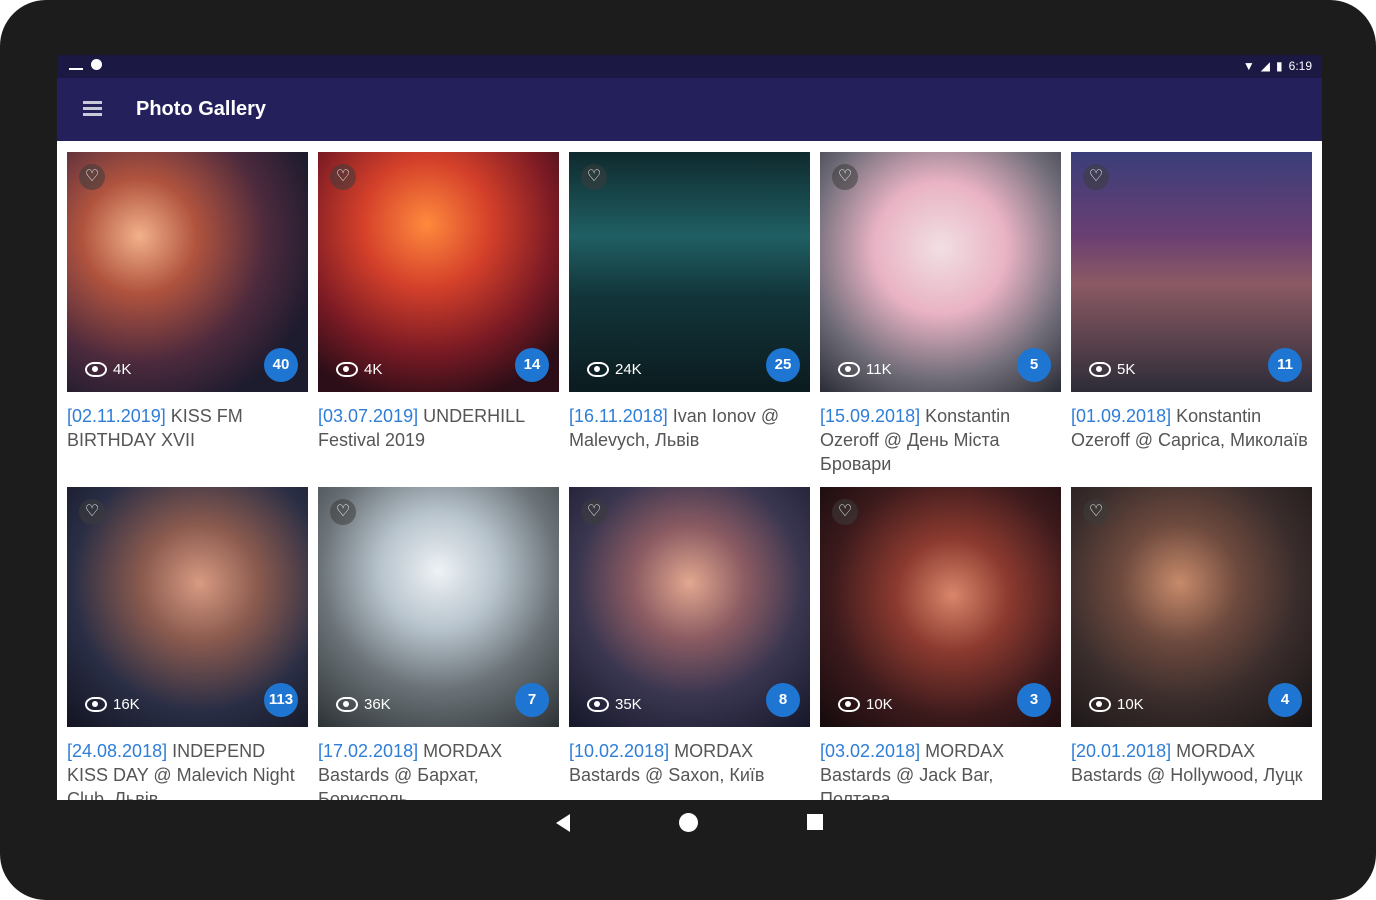  What do you see at coordinates (438, 272) in the screenshot?
I see `gallery-thumbnail: ♡ 4K 14` at bounding box center [438, 272].